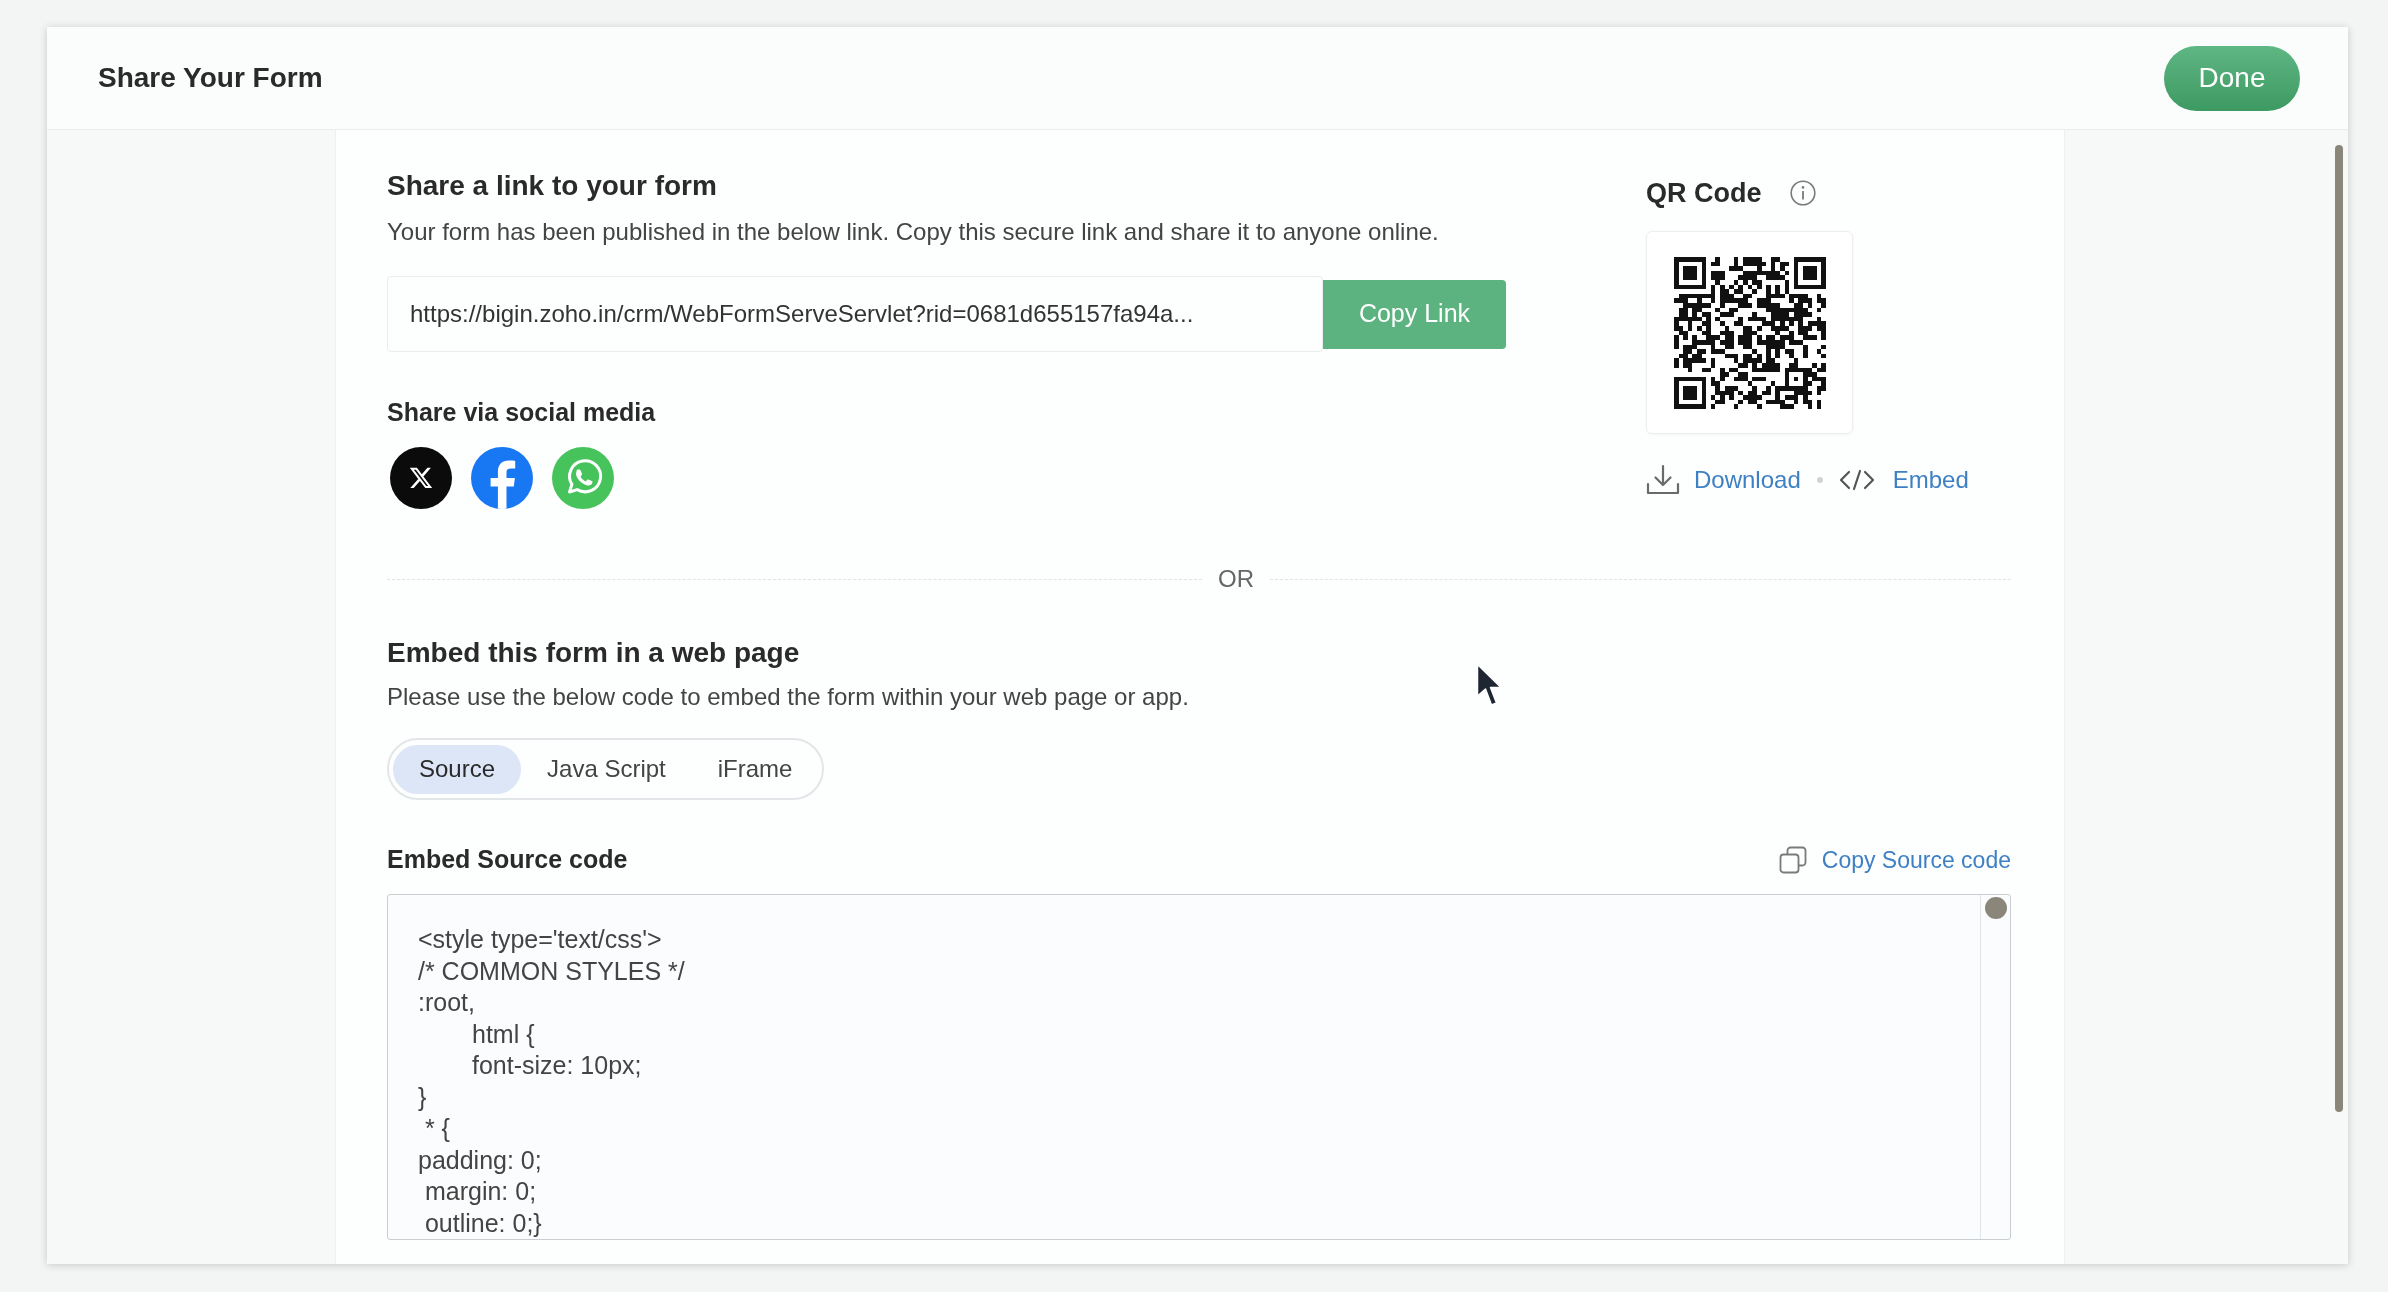 This screenshot has width=2388, height=1292. I want to click on social-heading: Share via social media, so click(521, 412).